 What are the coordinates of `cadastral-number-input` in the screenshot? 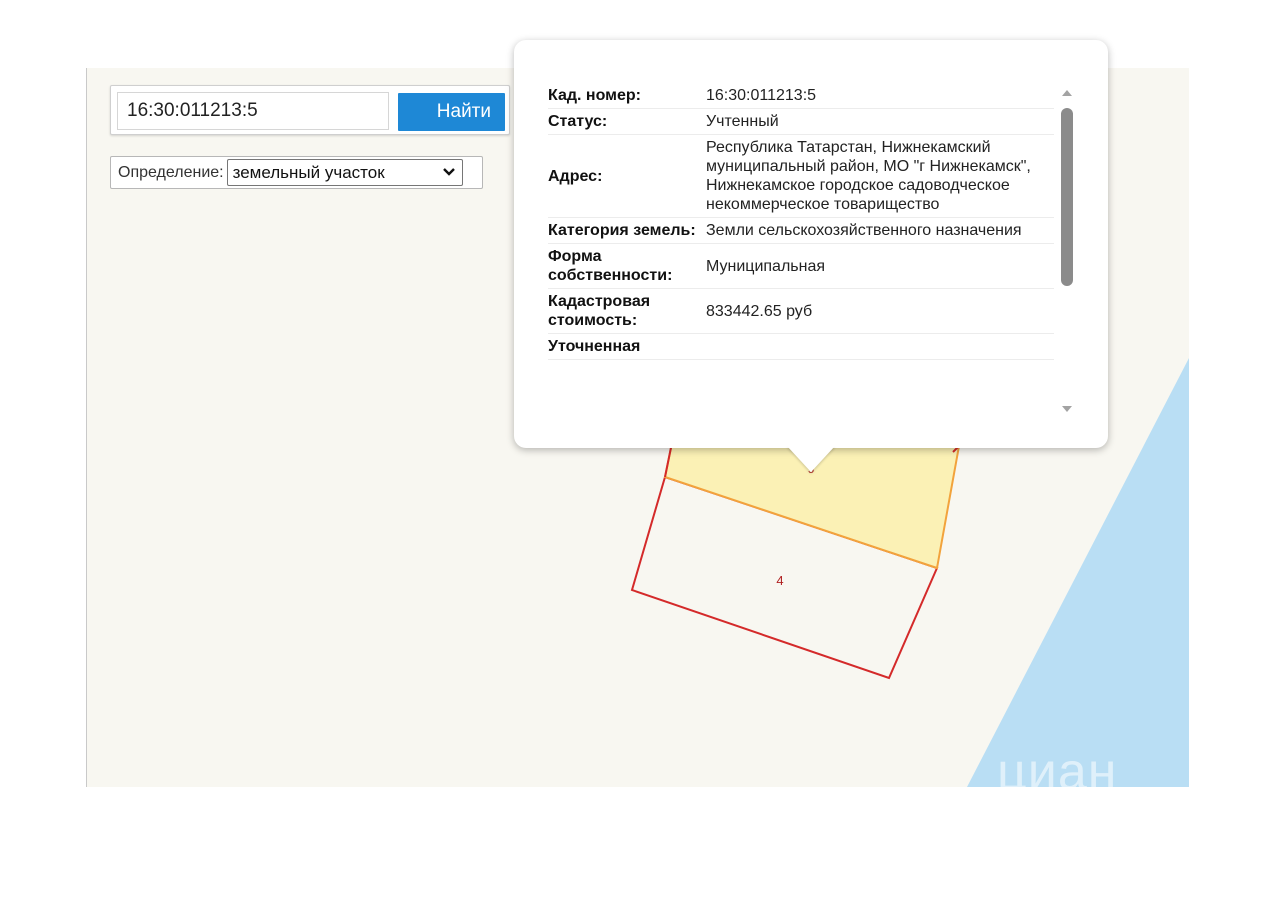 It's located at (253, 111).